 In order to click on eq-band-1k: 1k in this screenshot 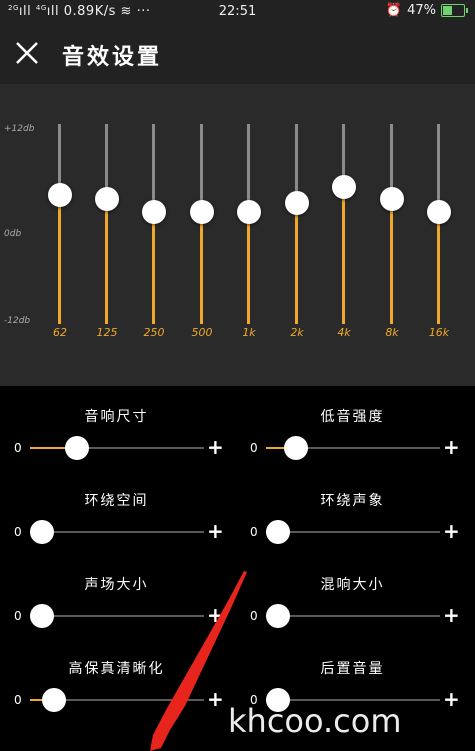, I will do `click(249, 231)`.